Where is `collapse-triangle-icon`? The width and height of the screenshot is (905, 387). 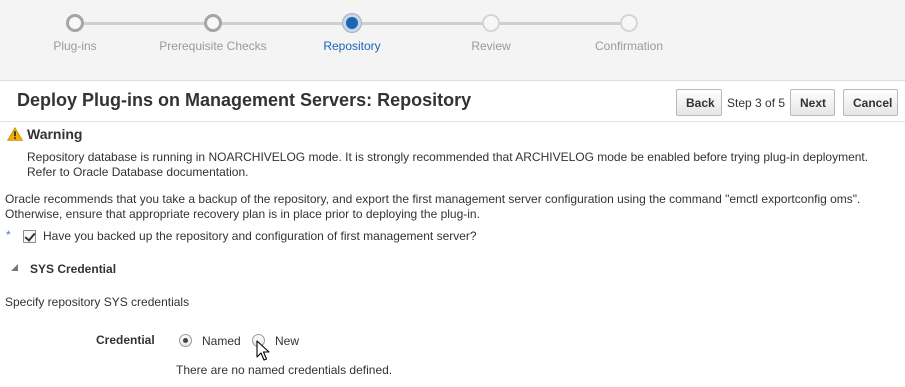 collapse-triangle-icon is located at coordinates (14, 267).